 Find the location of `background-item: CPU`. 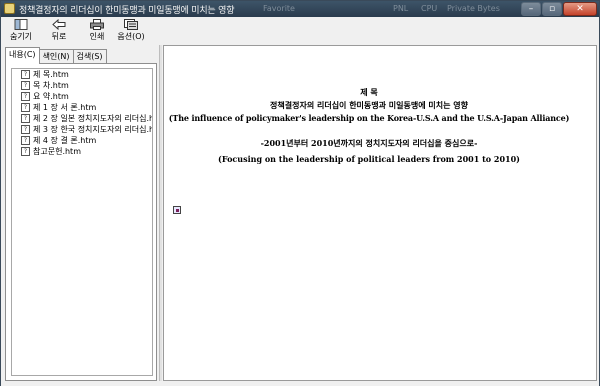

background-item: CPU is located at coordinates (429, 8).